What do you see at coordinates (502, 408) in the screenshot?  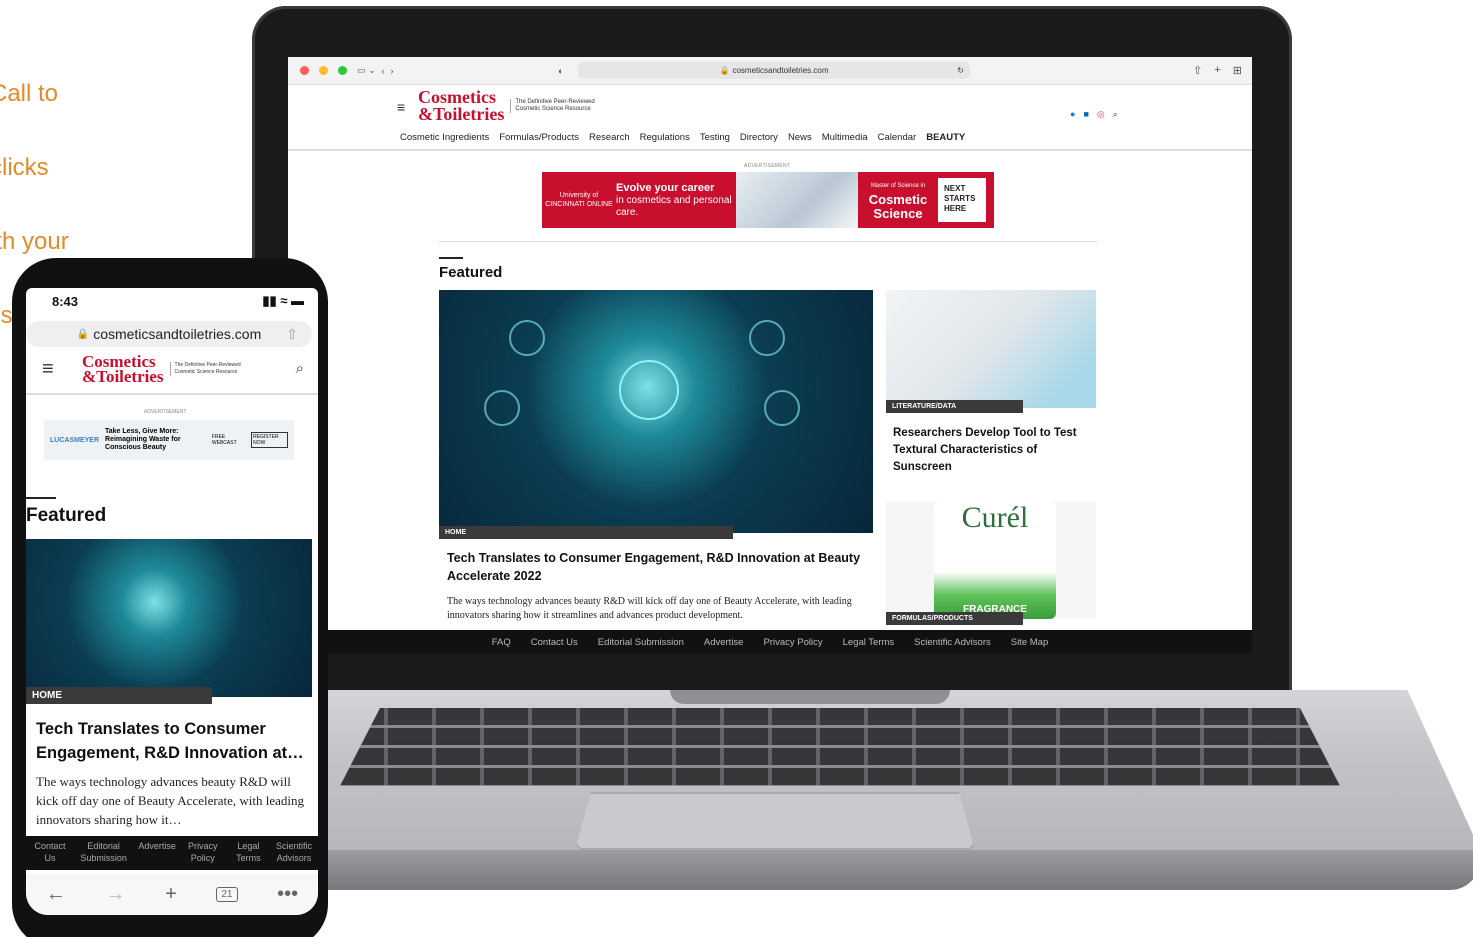 I see `cloud-icon` at bounding box center [502, 408].